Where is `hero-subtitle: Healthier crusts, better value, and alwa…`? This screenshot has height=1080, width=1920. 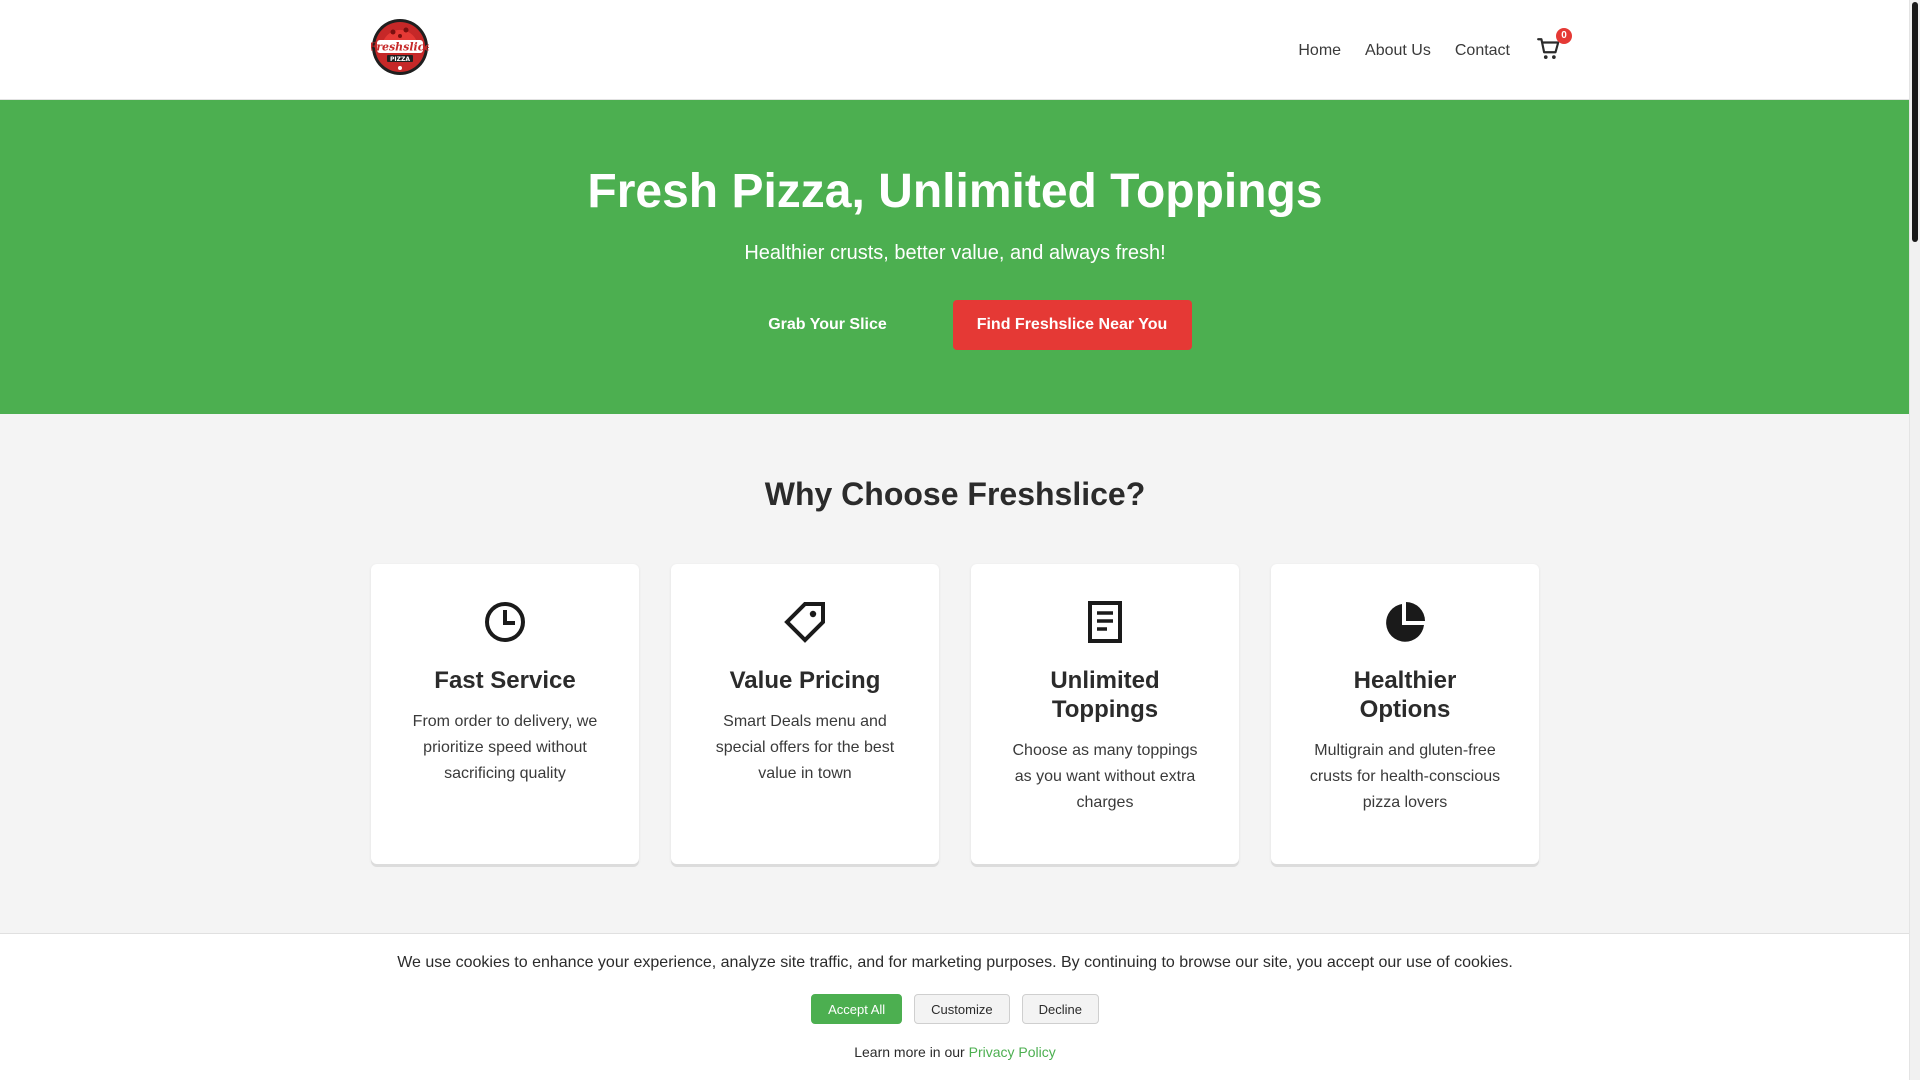
hero-subtitle: Healthier crusts, better value, and alwa… is located at coordinates (955, 253).